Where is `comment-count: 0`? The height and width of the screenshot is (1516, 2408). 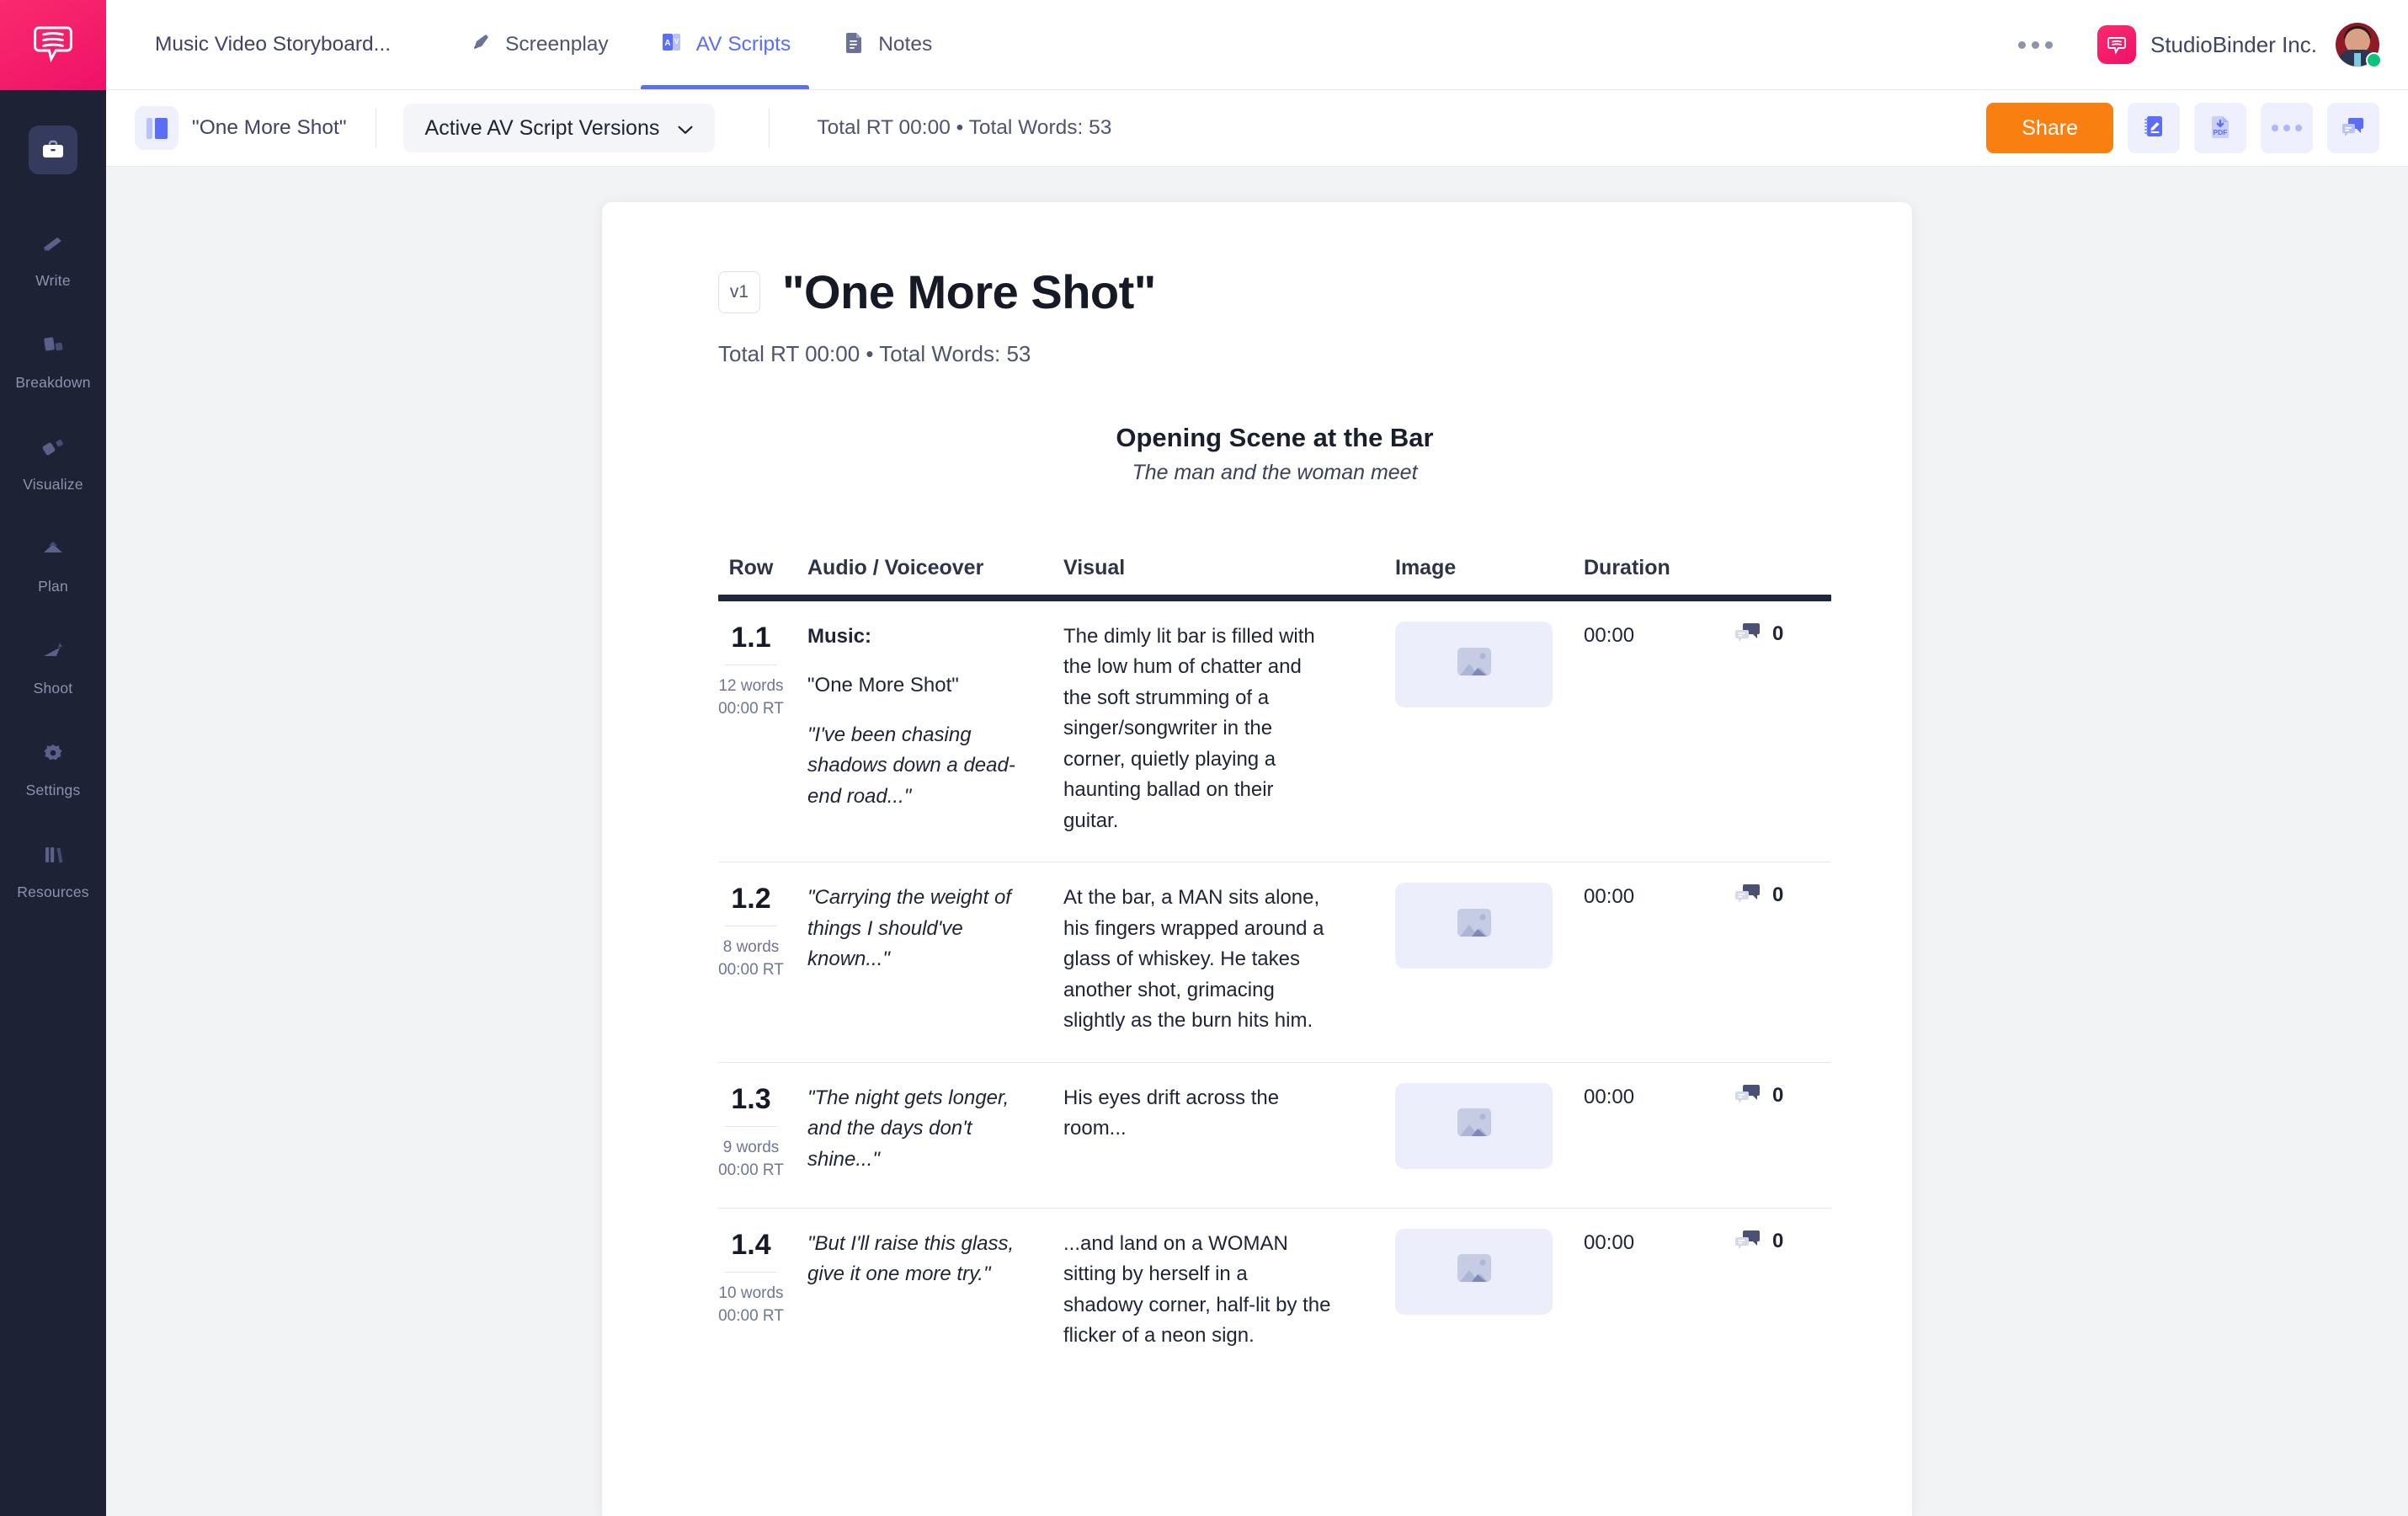
comment-count: 0 is located at coordinates (1778, 1241).